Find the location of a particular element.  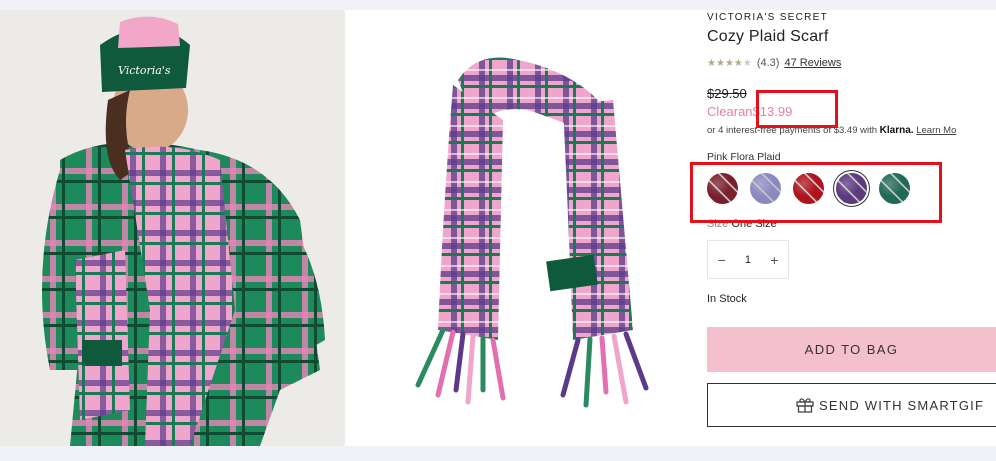

plus-icon: + is located at coordinates (774, 260).